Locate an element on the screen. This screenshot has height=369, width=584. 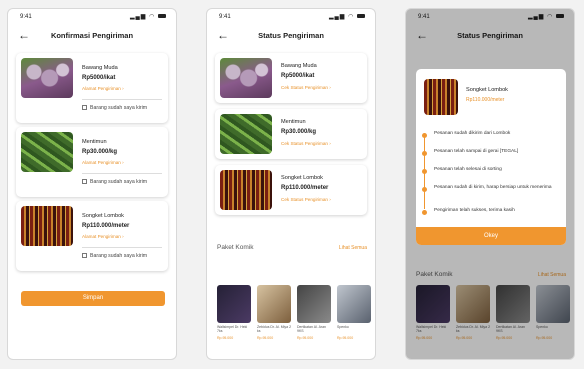
okey-button: Okey is located at coordinates (491, 236).